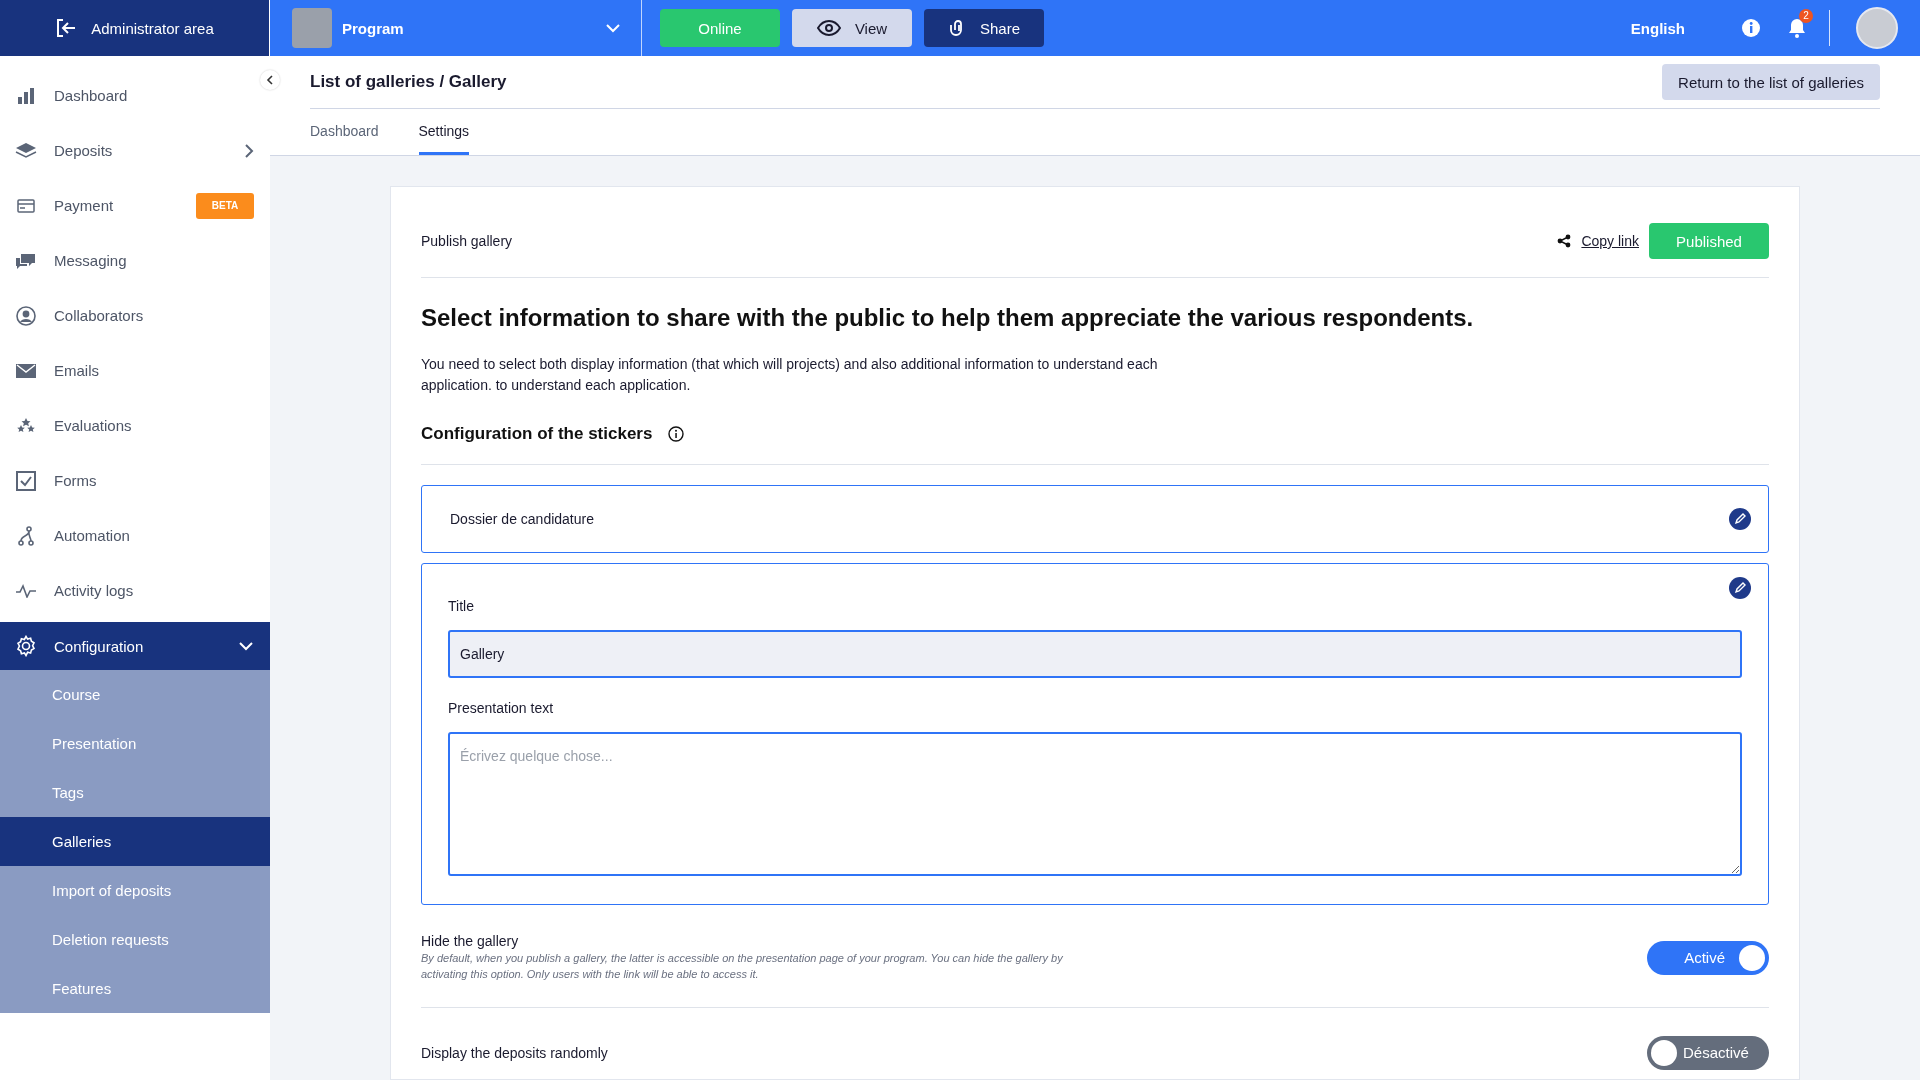 The image size is (1920, 1080). What do you see at coordinates (135, 95) in the screenshot?
I see `sidebar-item: Dashboard` at bounding box center [135, 95].